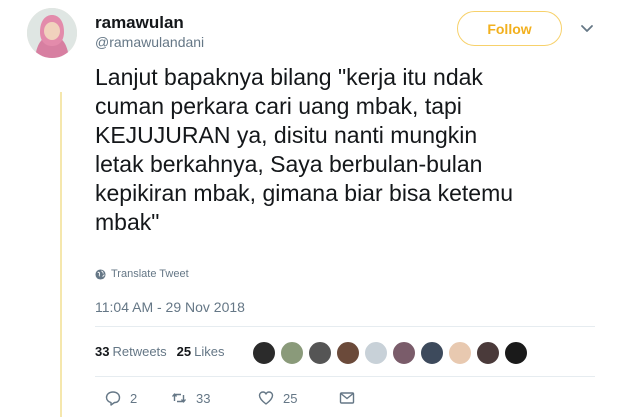 The image size is (635, 417). Describe the element at coordinates (209, 351) in the screenshot. I see `likes-label: Likes` at that location.